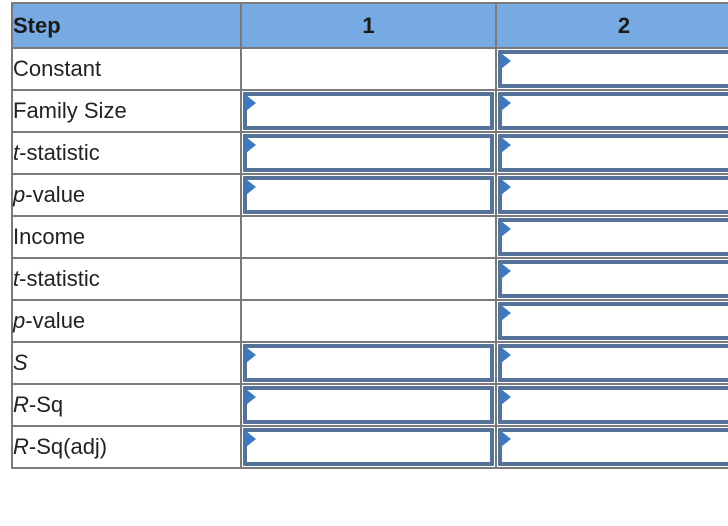  What do you see at coordinates (70, 110) in the screenshot?
I see `row-label-text: Family Size` at bounding box center [70, 110].